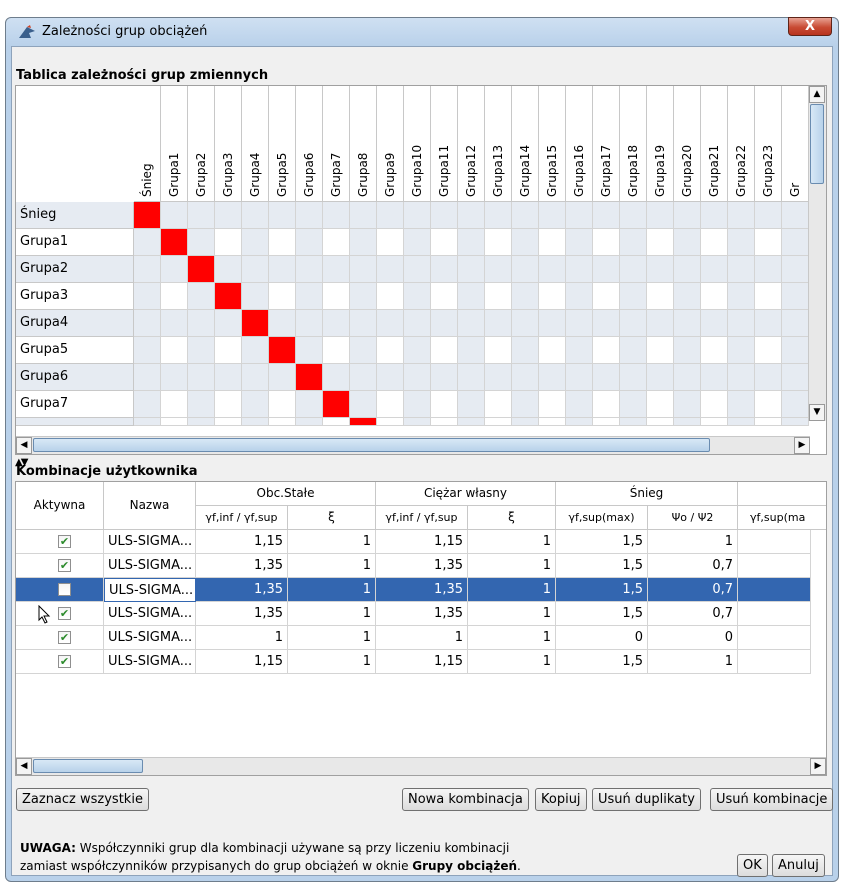  Describe the element at coordinates (602, 638) in the screenshot. I see `value-cell: 0` at that location.